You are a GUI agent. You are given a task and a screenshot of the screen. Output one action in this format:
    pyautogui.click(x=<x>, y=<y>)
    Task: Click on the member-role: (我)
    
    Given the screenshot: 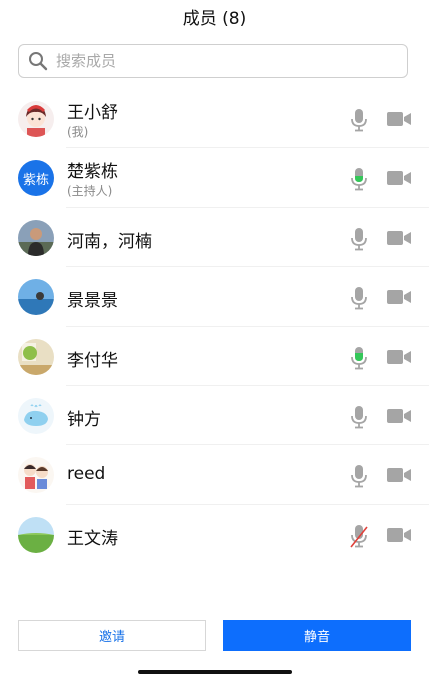 What is the action you would take?
    pyautogui.click(x=78, y=132)
    